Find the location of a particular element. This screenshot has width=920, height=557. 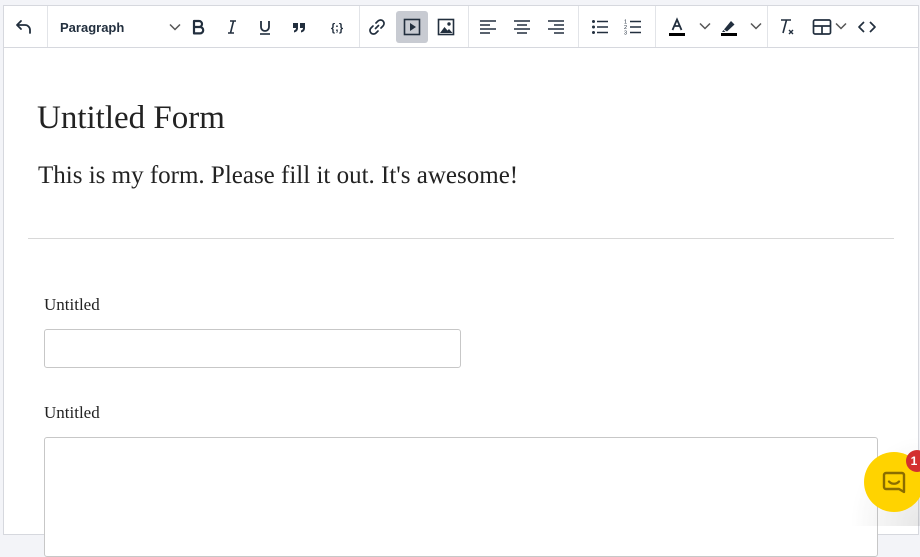

editor-toolbar: Paragraph {;} 1 2 3 is located at coordinates (461, 27).